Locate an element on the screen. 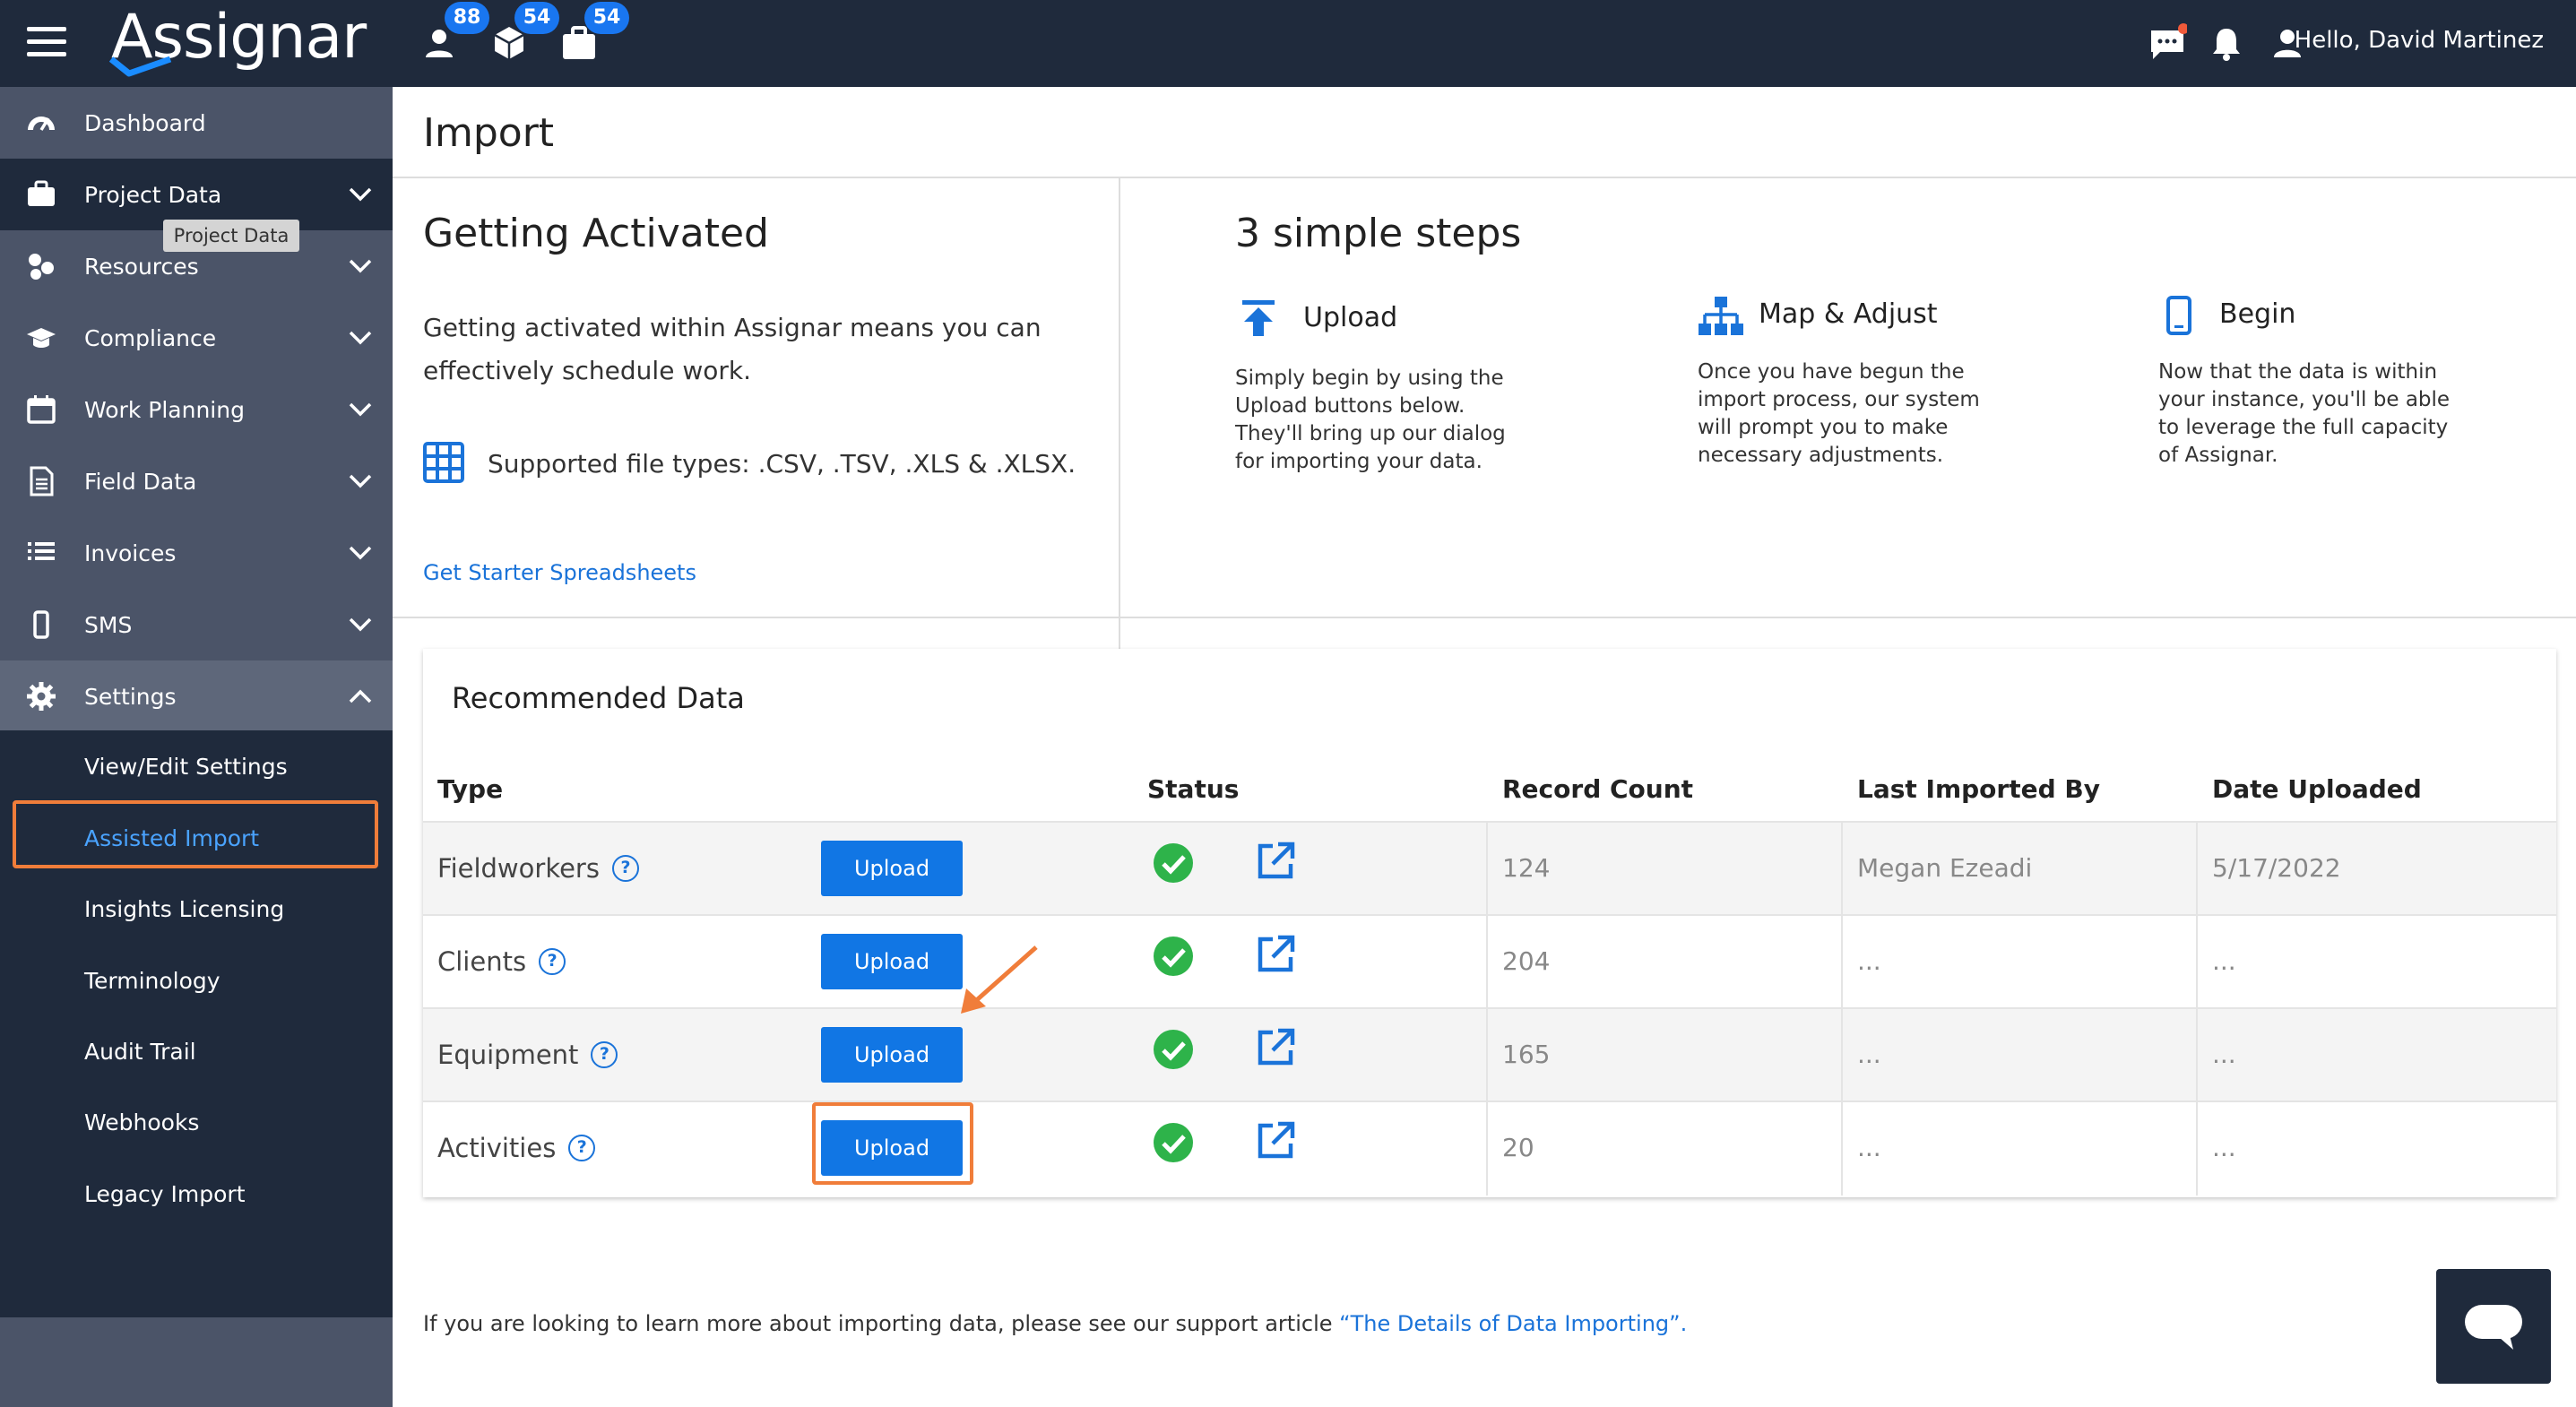  sidebar-item-invoices: Invoices is located at coordinates (196, 553).